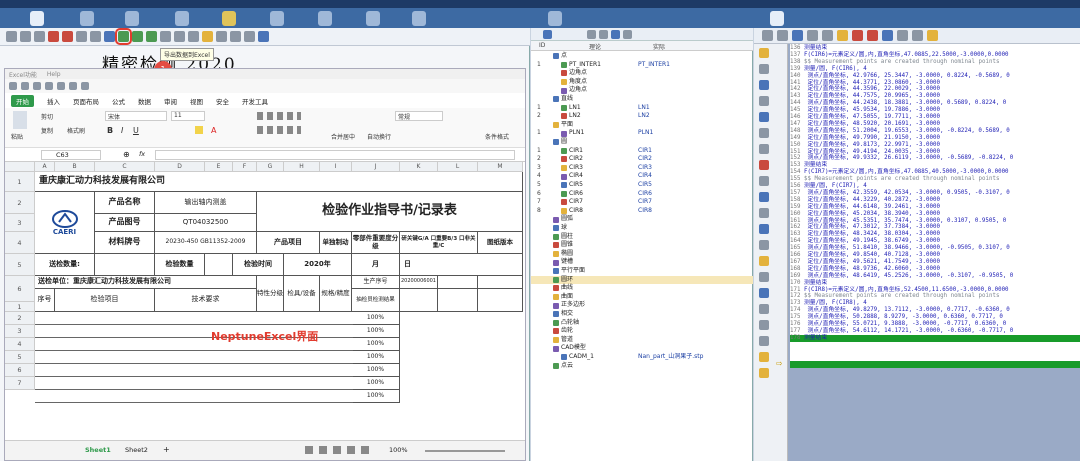 Image resolution: width=1080 pixels, height=461 pixels. I want to click on blank-cell-k7, so click(419, 300).